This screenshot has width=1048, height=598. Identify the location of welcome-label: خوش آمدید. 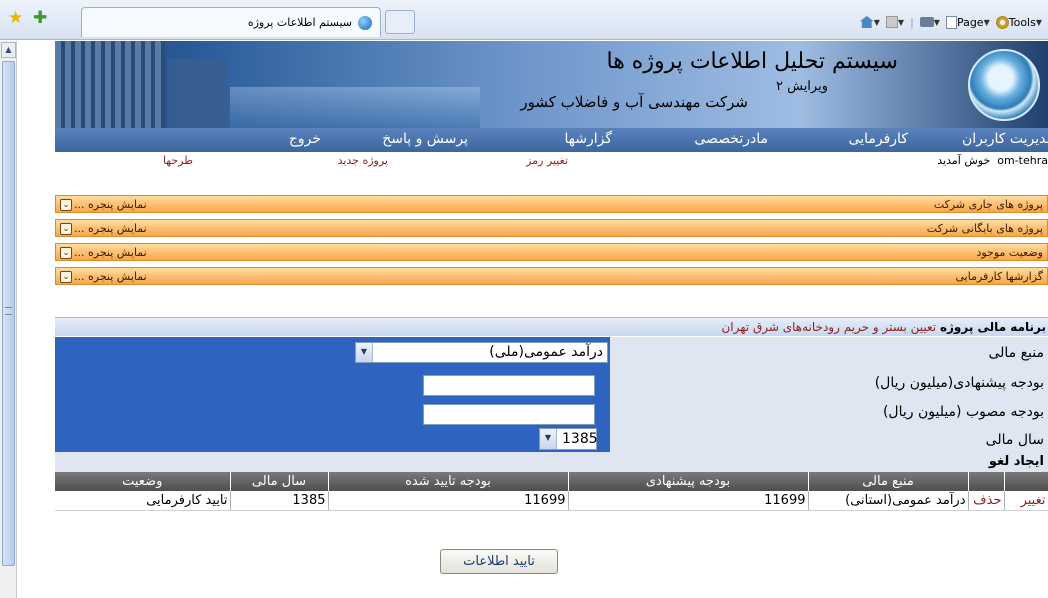
(964, 160).